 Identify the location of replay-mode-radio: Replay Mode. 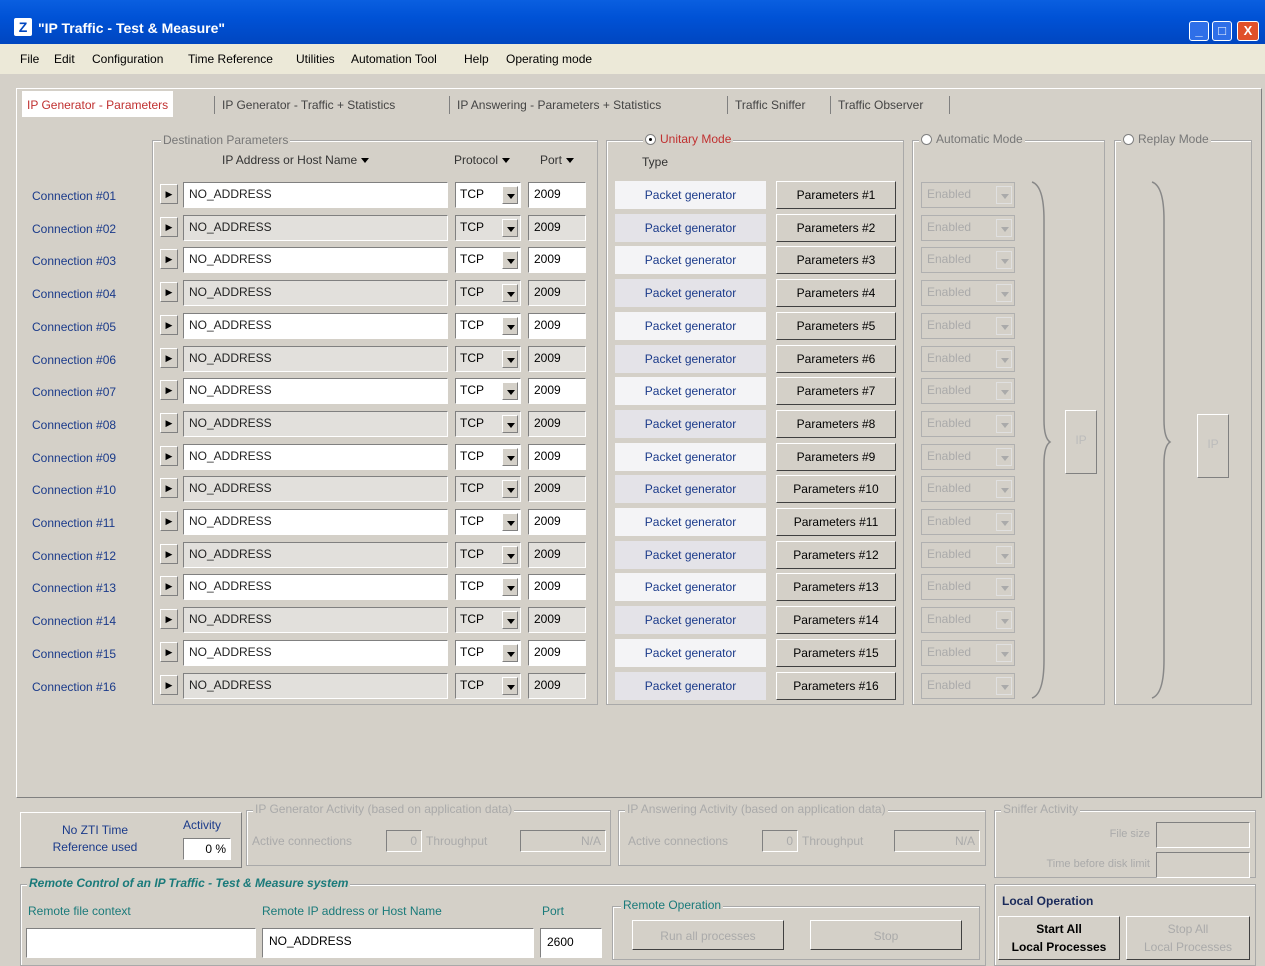
(1166, 139).